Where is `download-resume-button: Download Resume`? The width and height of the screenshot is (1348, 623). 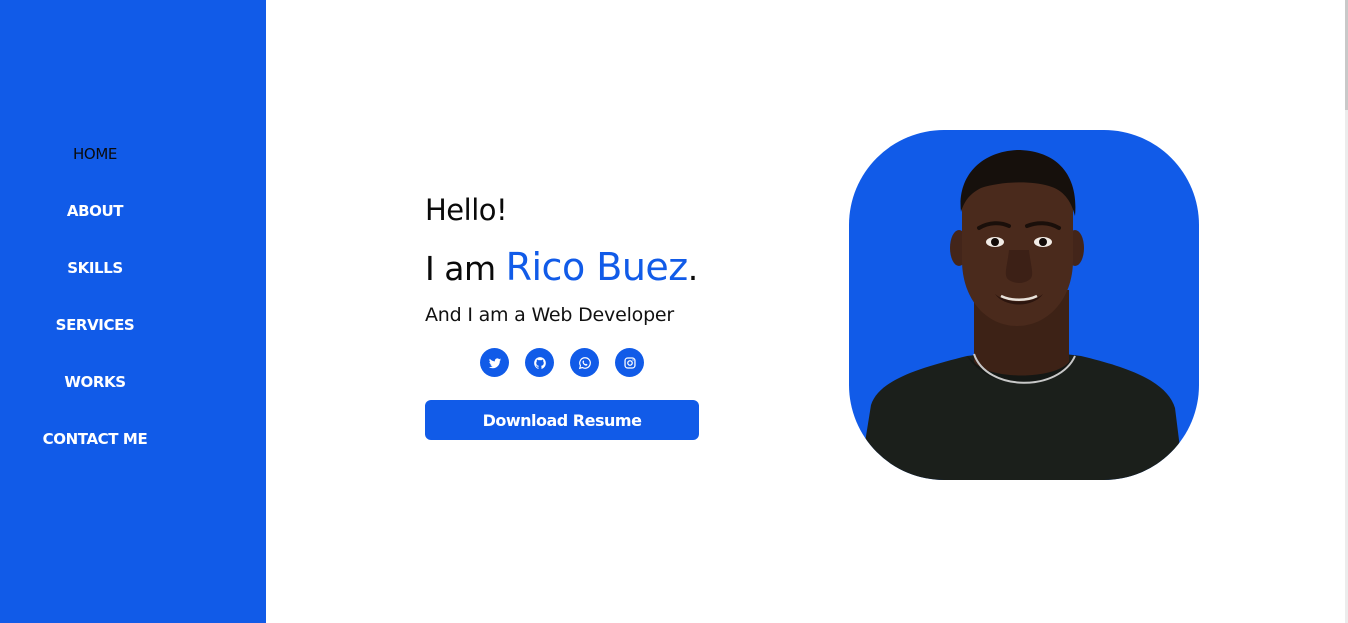 download-resume-button: Download Resume is located at coordinates (562, 420).